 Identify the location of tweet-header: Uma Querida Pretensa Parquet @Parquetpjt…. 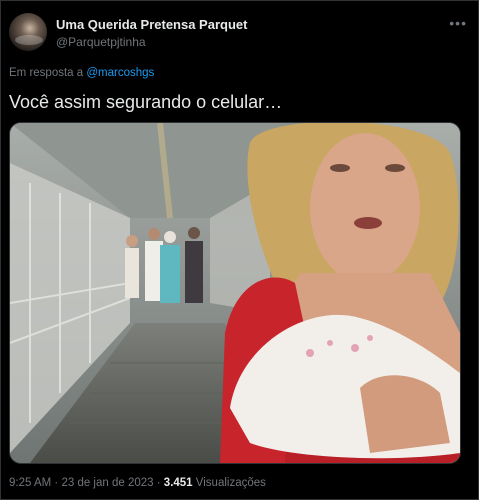
(240, 34).